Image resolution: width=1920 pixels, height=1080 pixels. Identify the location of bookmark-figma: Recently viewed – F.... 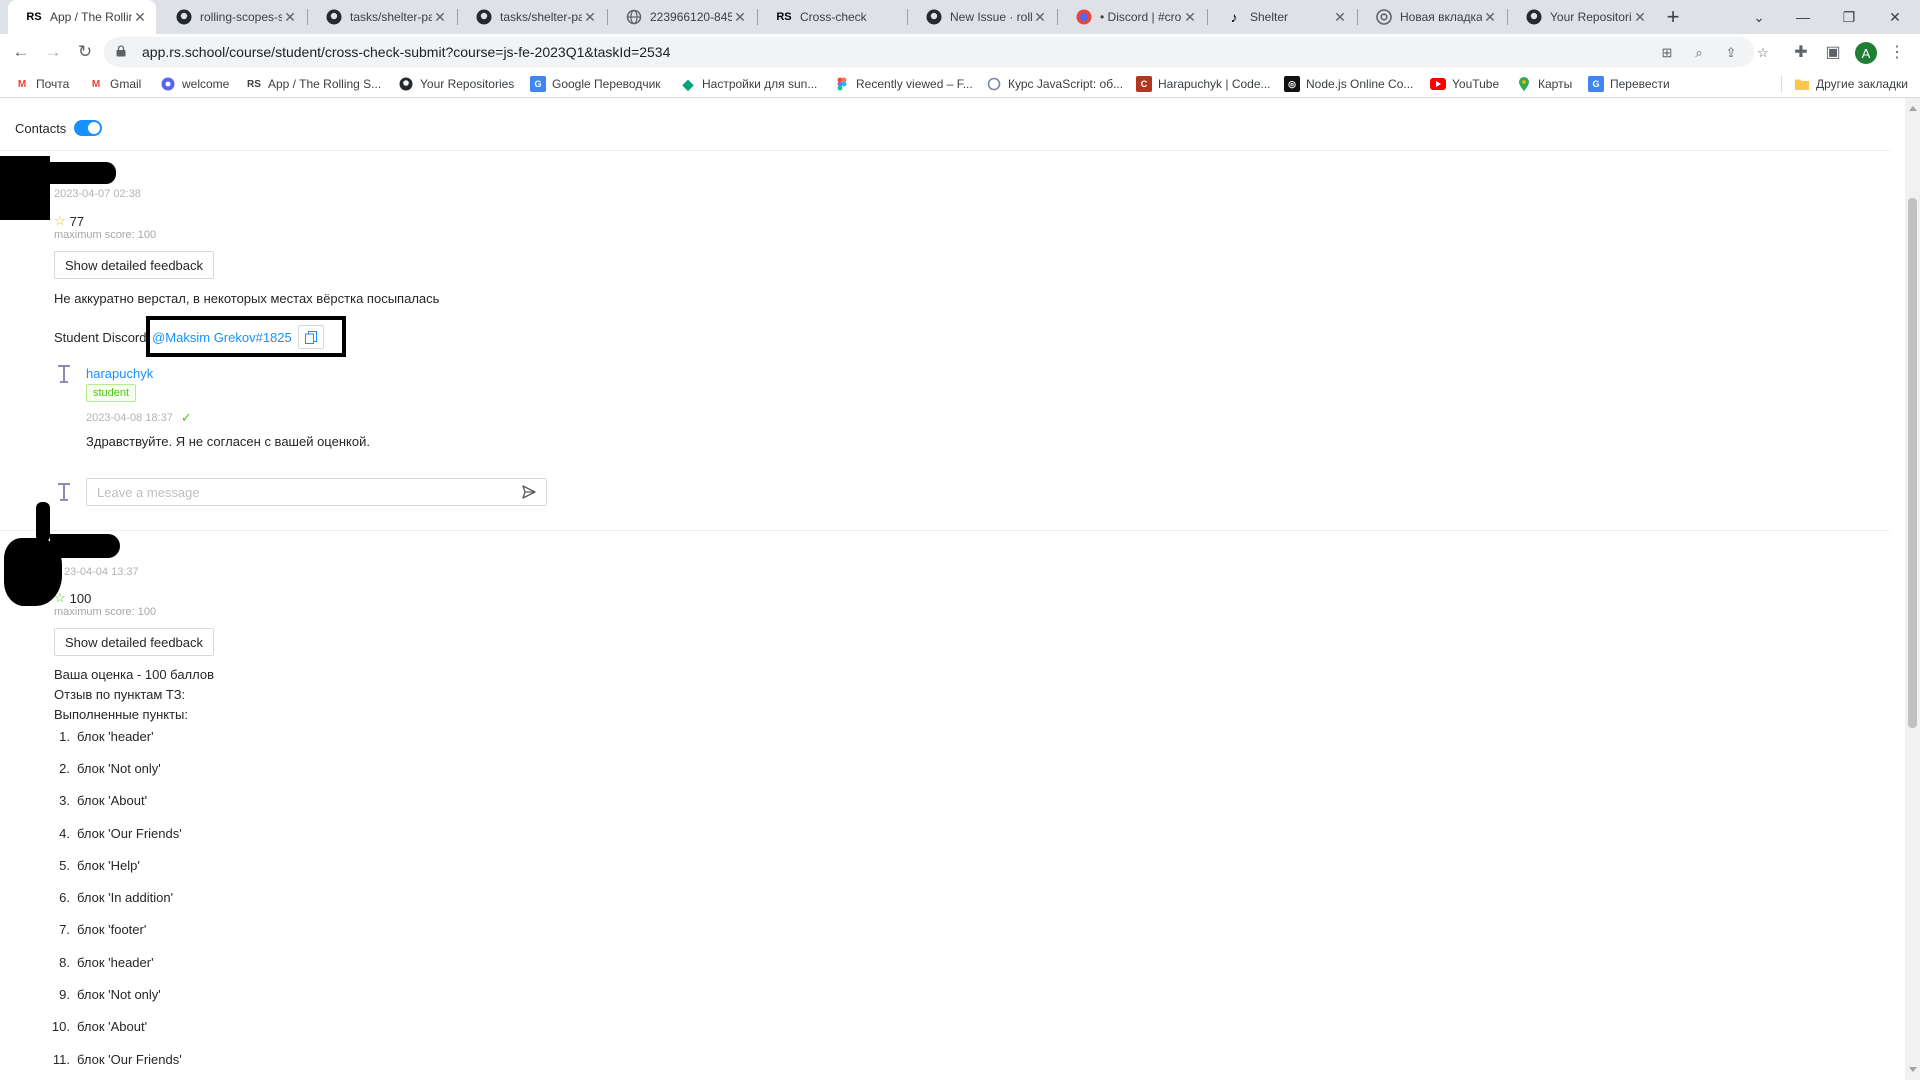
(903, 84).